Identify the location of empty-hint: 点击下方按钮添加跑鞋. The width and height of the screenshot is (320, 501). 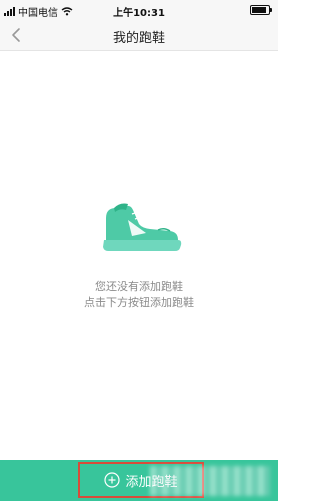
(139, 302).